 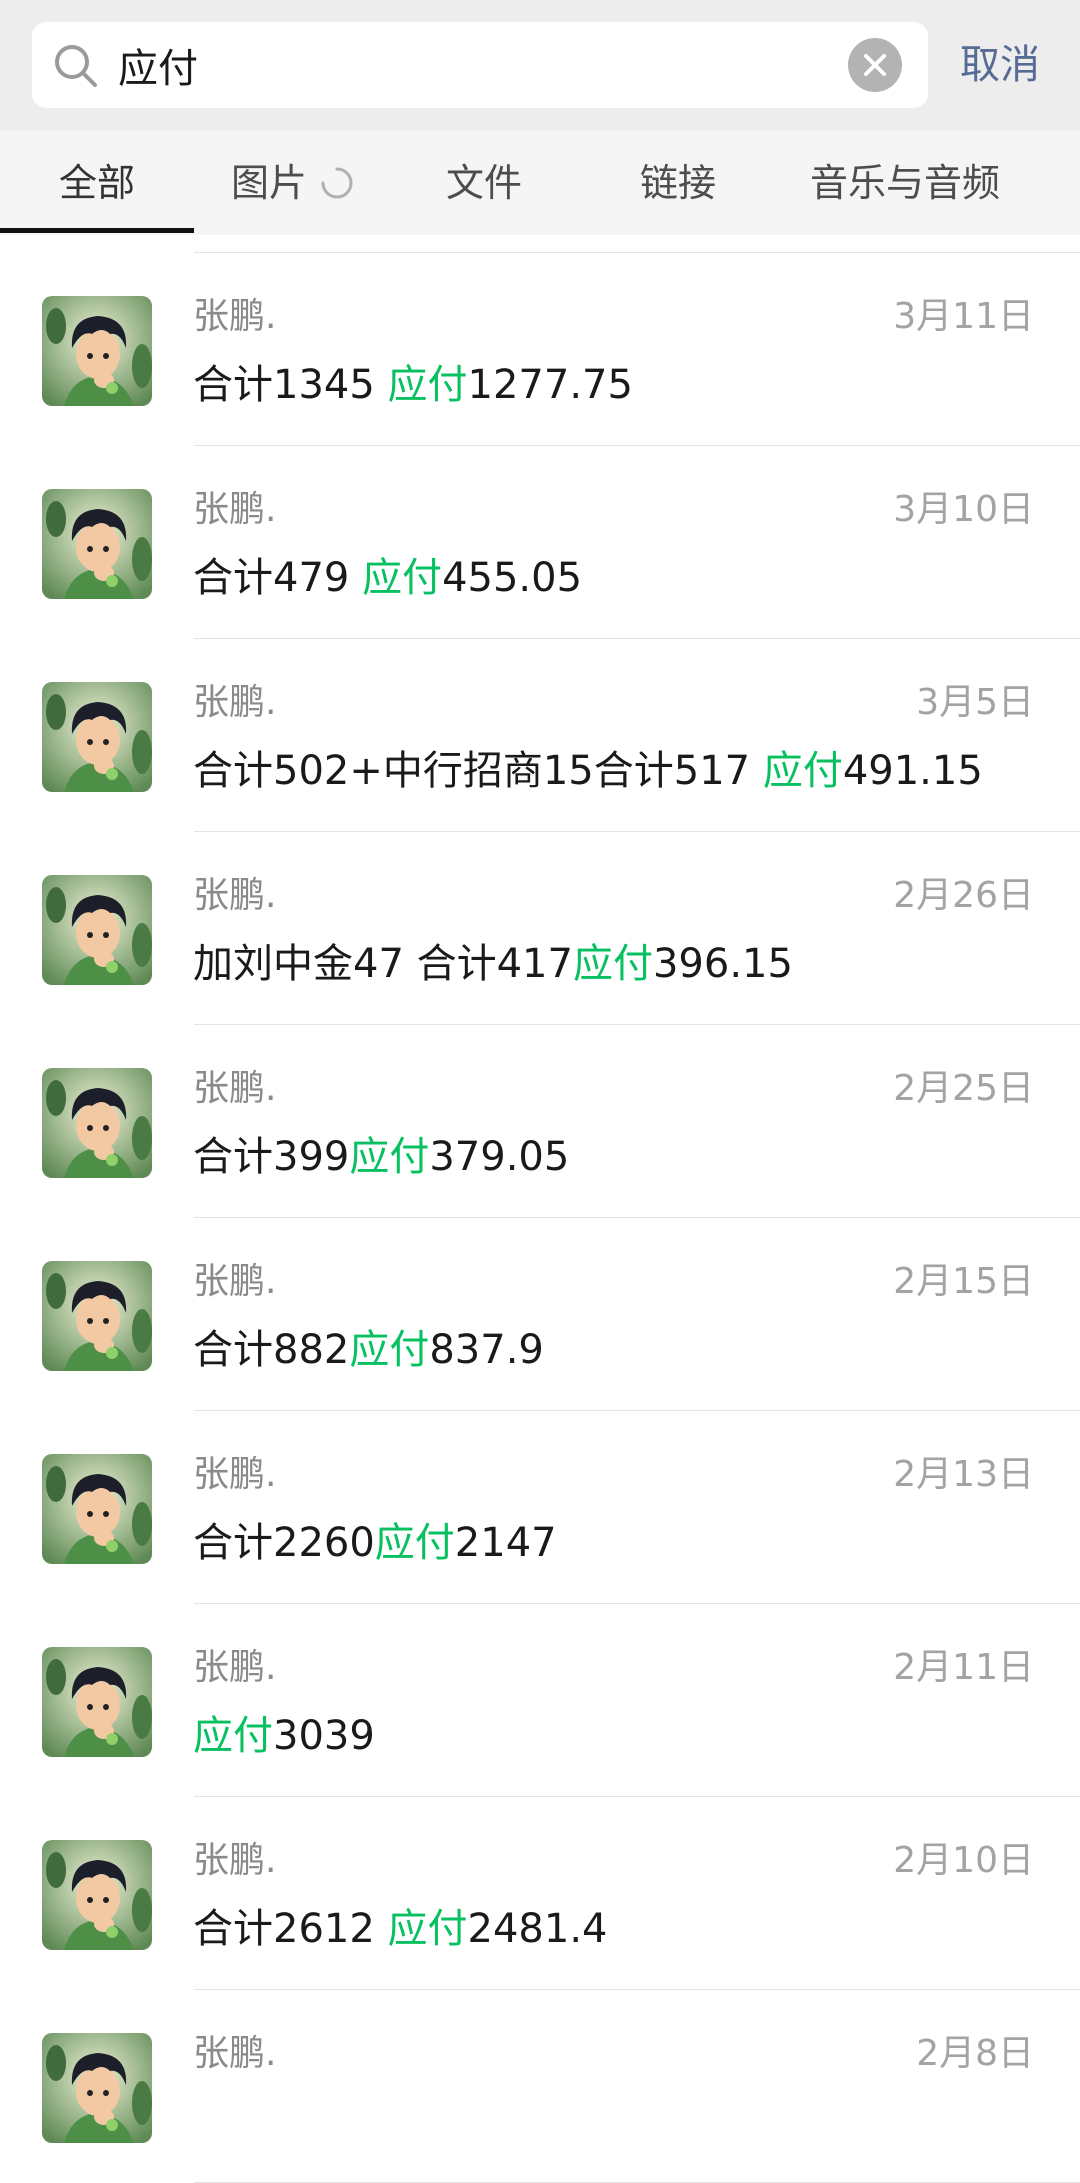 What do you see at coordinates (963, 1860) in the screenshot?
I see `message-date: 2月10日` at bounding box center [963, 1860].